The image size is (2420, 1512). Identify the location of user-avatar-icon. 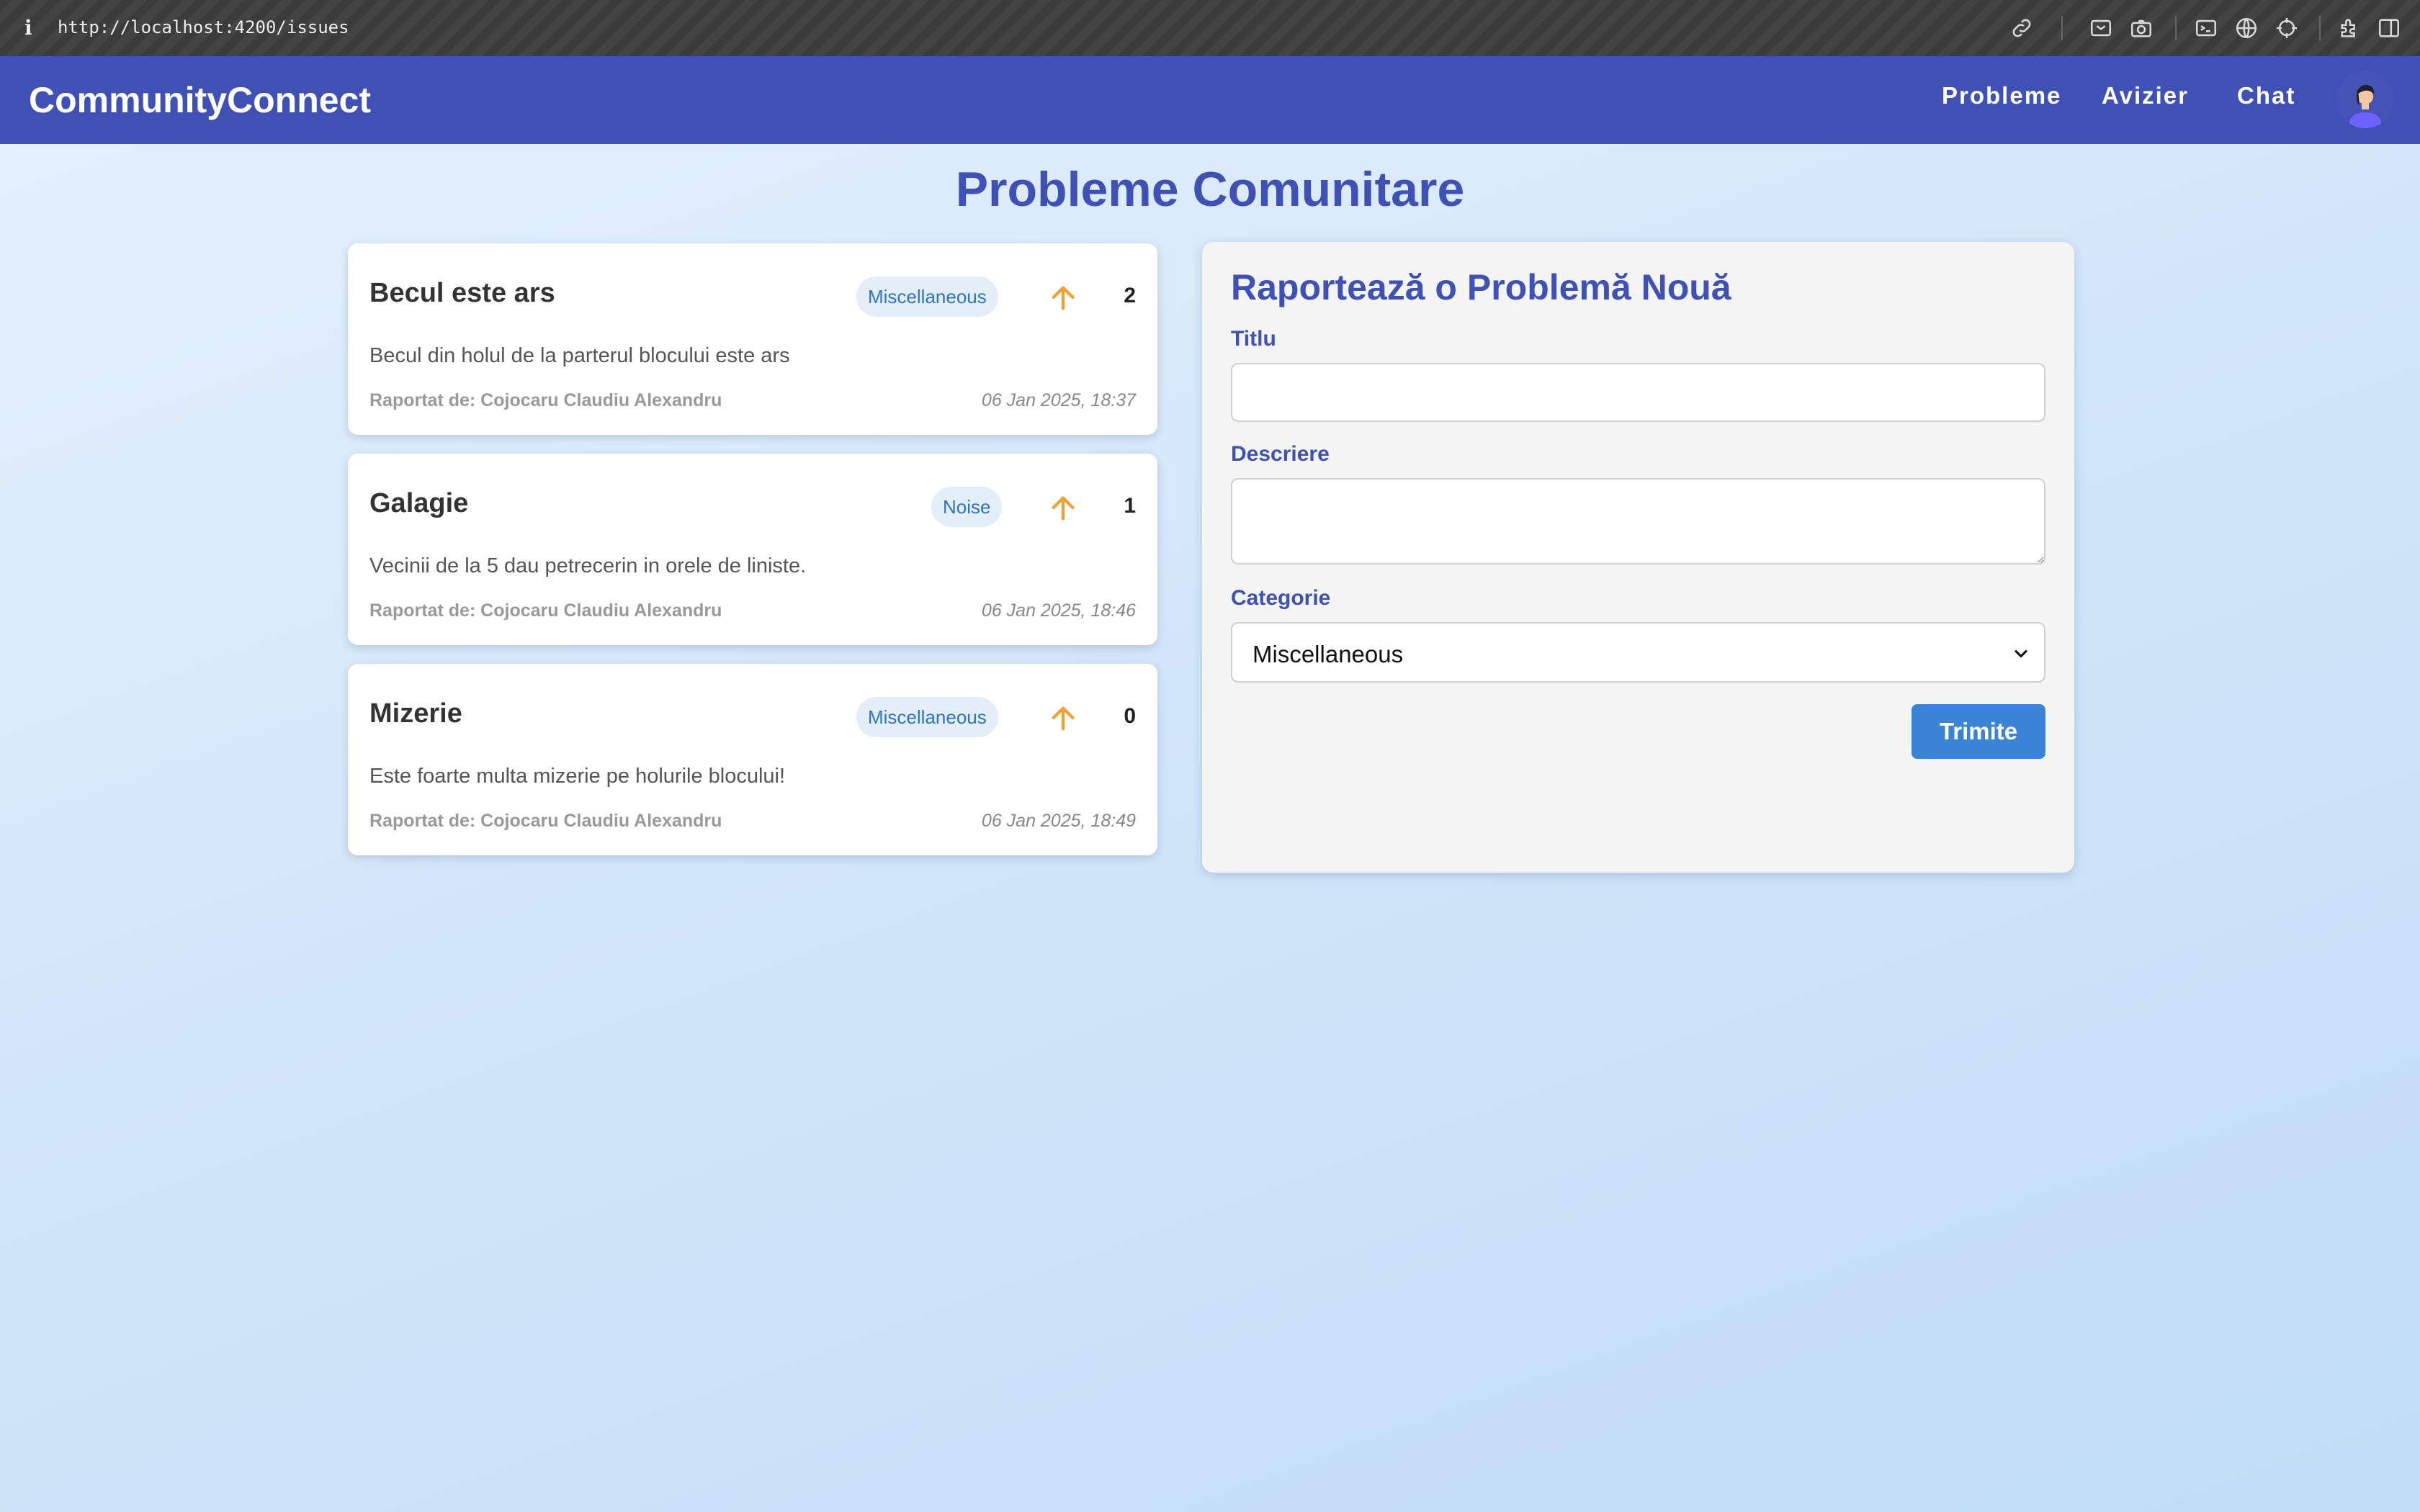
(2365, 99).